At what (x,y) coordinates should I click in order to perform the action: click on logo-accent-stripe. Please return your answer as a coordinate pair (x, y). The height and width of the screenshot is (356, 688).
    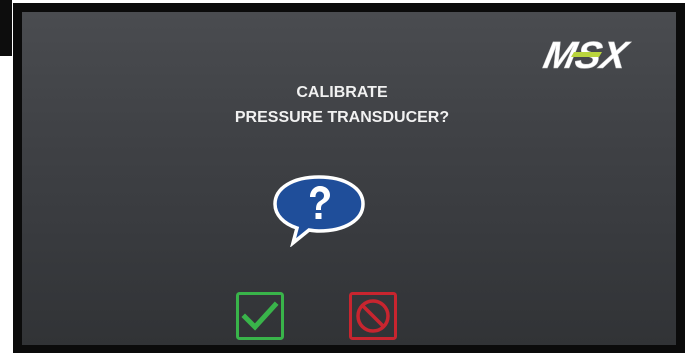
    Looking at the image, I should click on (586, 54).